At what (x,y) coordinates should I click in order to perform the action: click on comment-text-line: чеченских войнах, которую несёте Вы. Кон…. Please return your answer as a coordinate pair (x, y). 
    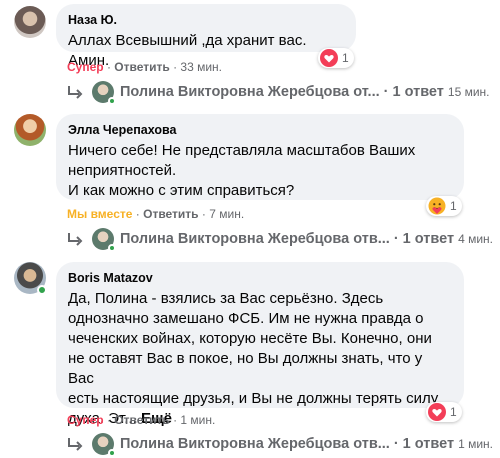
    Looking at the image, I should click on (250, 338).